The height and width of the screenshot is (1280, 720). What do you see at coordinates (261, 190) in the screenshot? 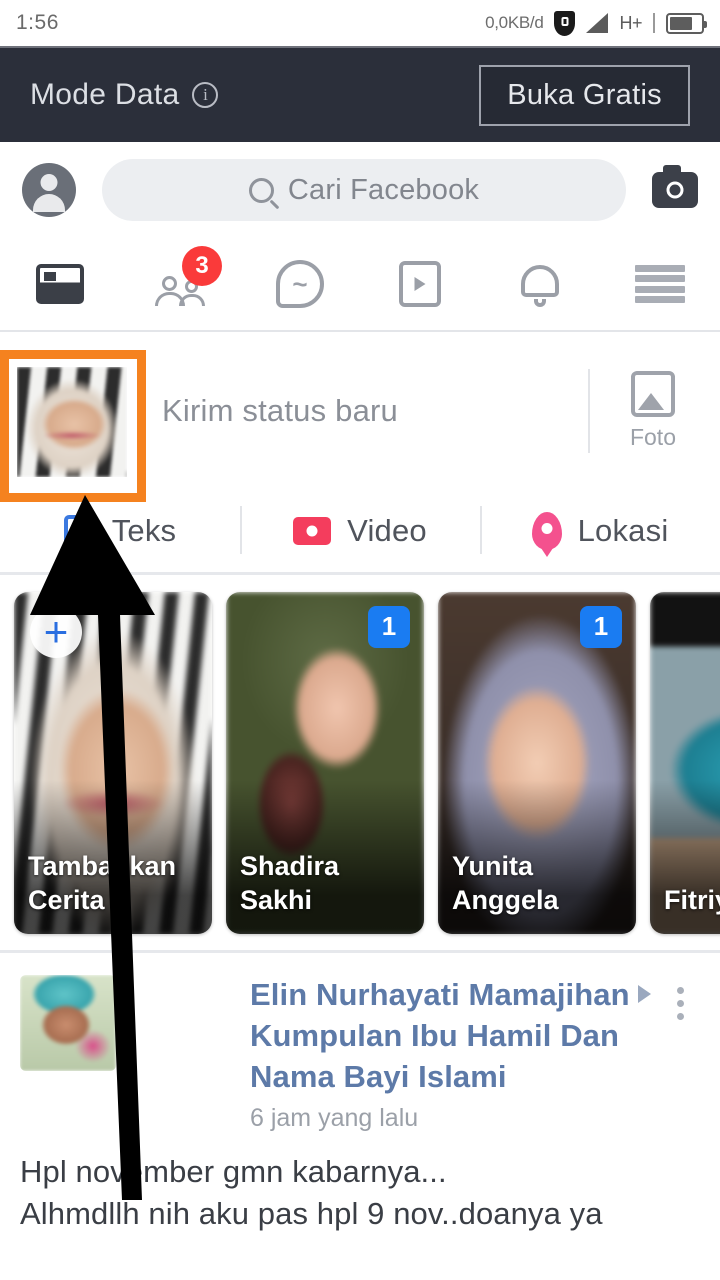
I see `search-icon` at bounding box center [261, 190].